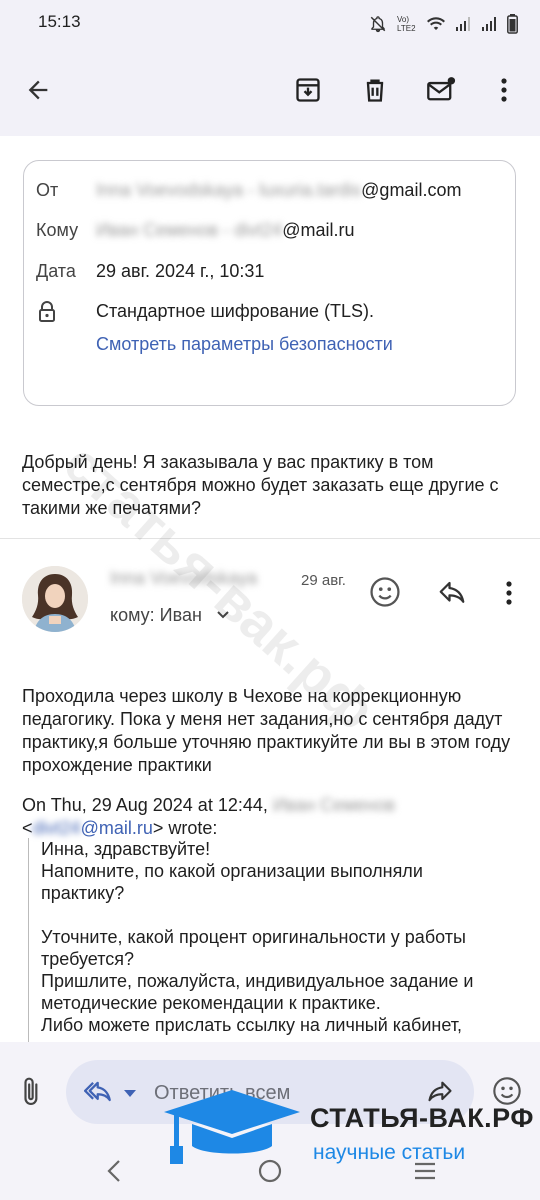  I want to click on quote-header-email: divt24, so click(56, 828).